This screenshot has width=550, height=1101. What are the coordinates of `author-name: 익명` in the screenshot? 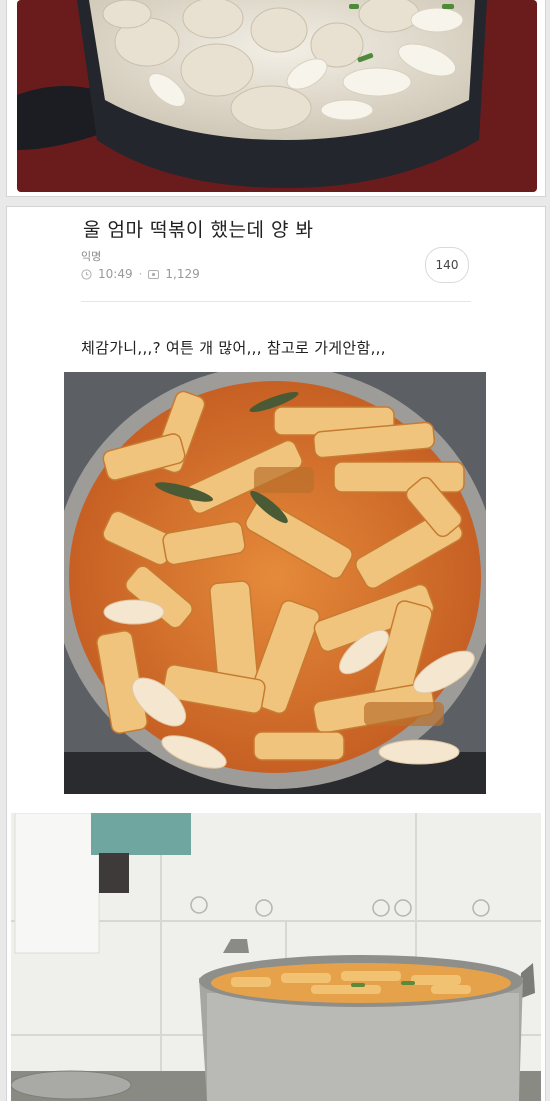 It's located at (91, 256).